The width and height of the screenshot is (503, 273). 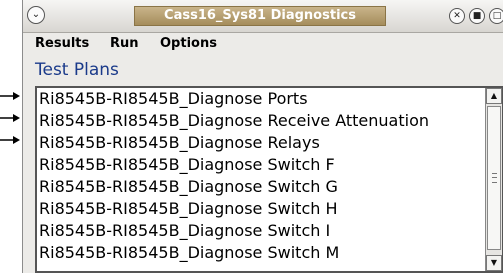 I want to click on close-icon: ✕, so click(x=457, y=16).